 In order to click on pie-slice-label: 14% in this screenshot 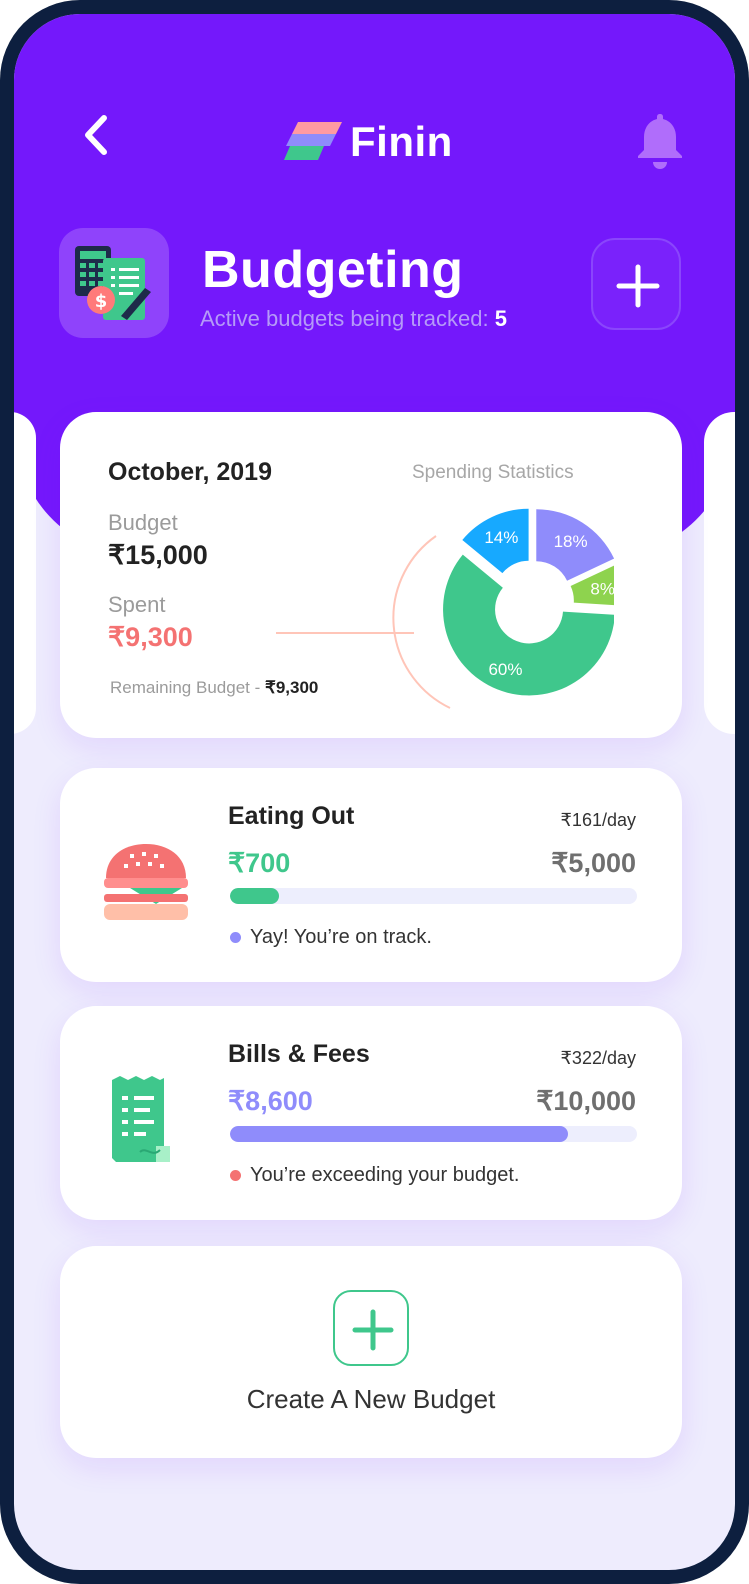, I will do `click(501, 537)`.